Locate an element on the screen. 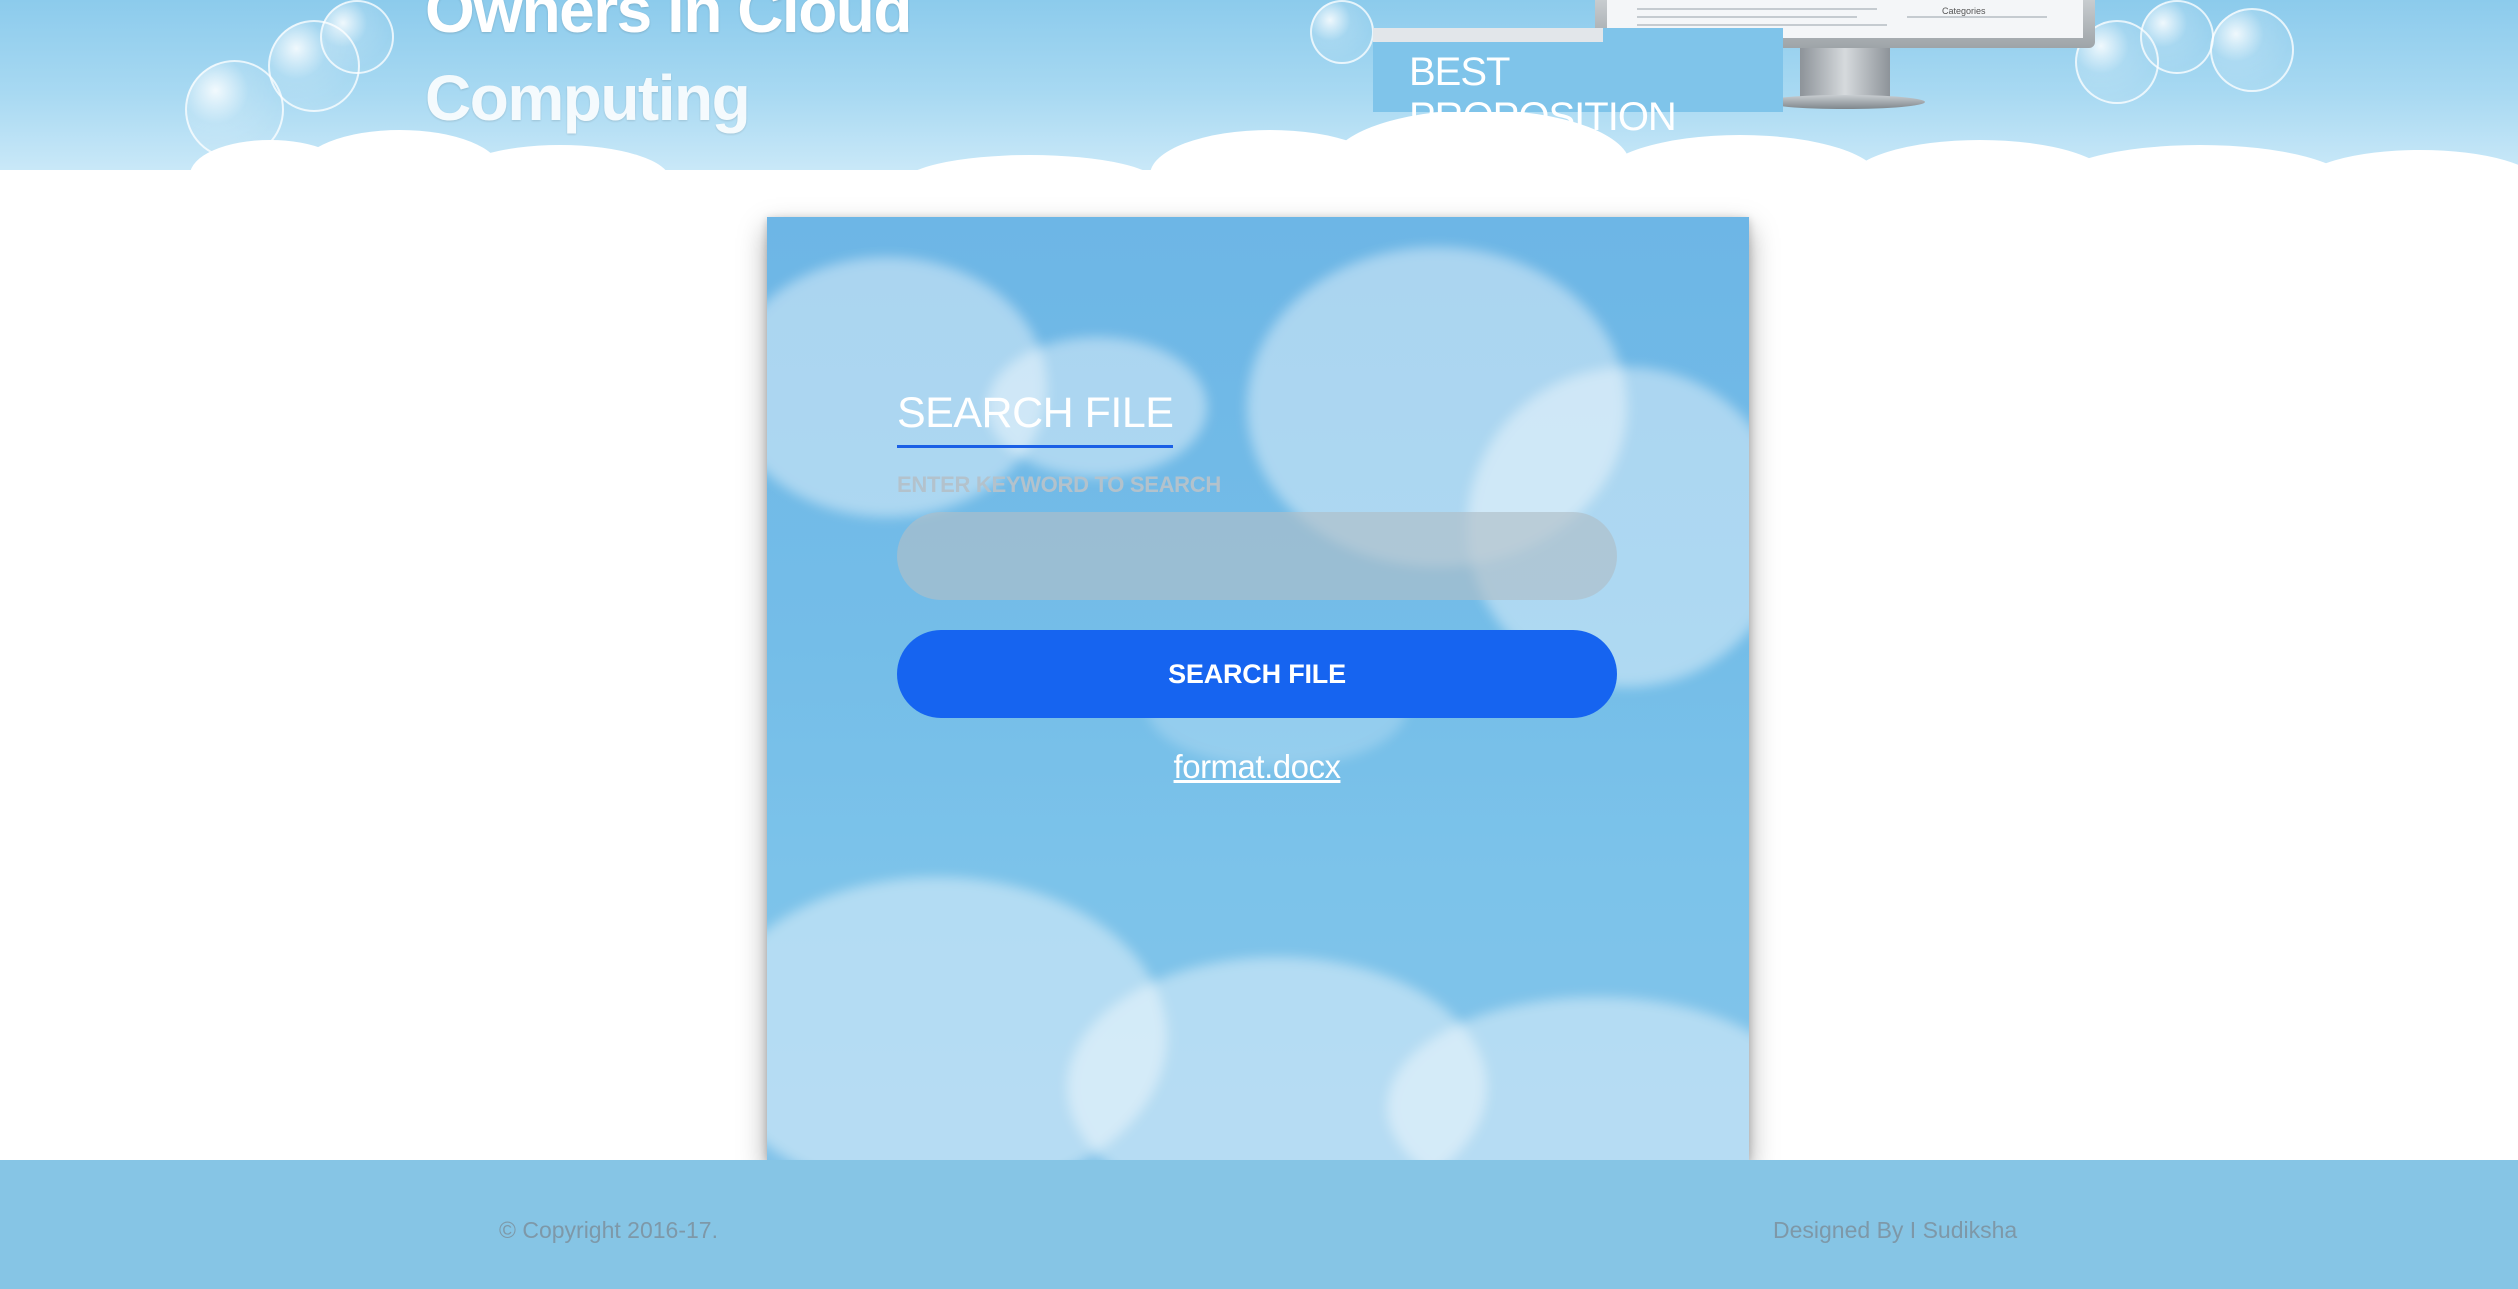 This screenshot has height=1289, width=2518. proposition-label: BEST PROPOSITION is located at coordinates (1543, 94).